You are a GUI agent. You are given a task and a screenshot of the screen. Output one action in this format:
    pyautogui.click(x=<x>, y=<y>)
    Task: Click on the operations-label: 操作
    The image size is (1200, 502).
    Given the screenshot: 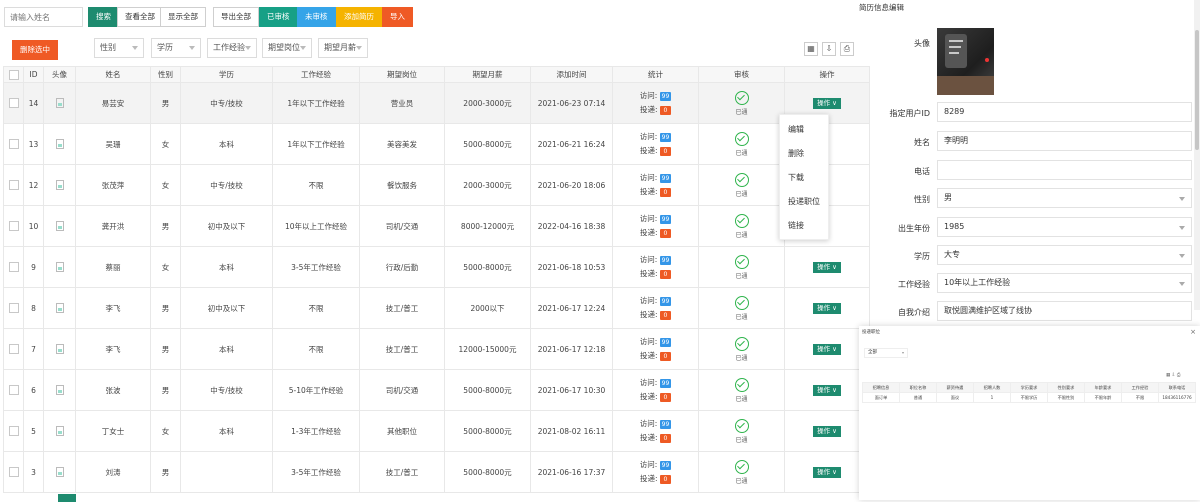 What is the action you would take?
    pyautogui.click(x=824, y=266)
    